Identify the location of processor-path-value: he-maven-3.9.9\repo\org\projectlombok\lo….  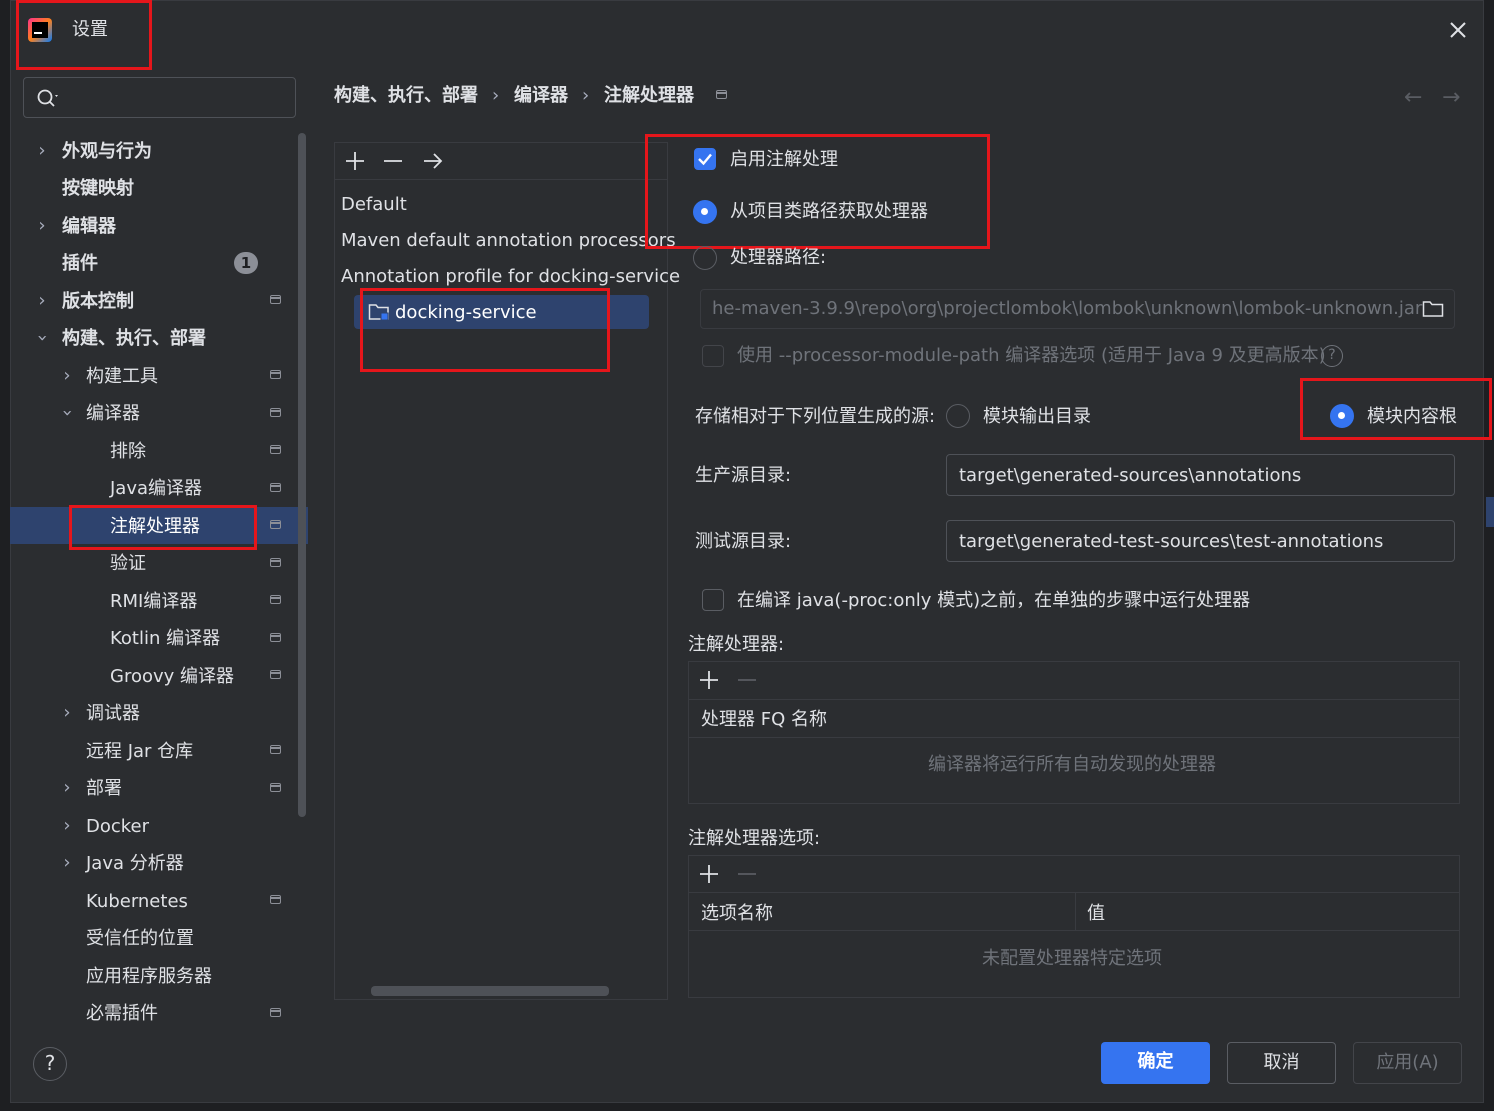
(1067, 308).